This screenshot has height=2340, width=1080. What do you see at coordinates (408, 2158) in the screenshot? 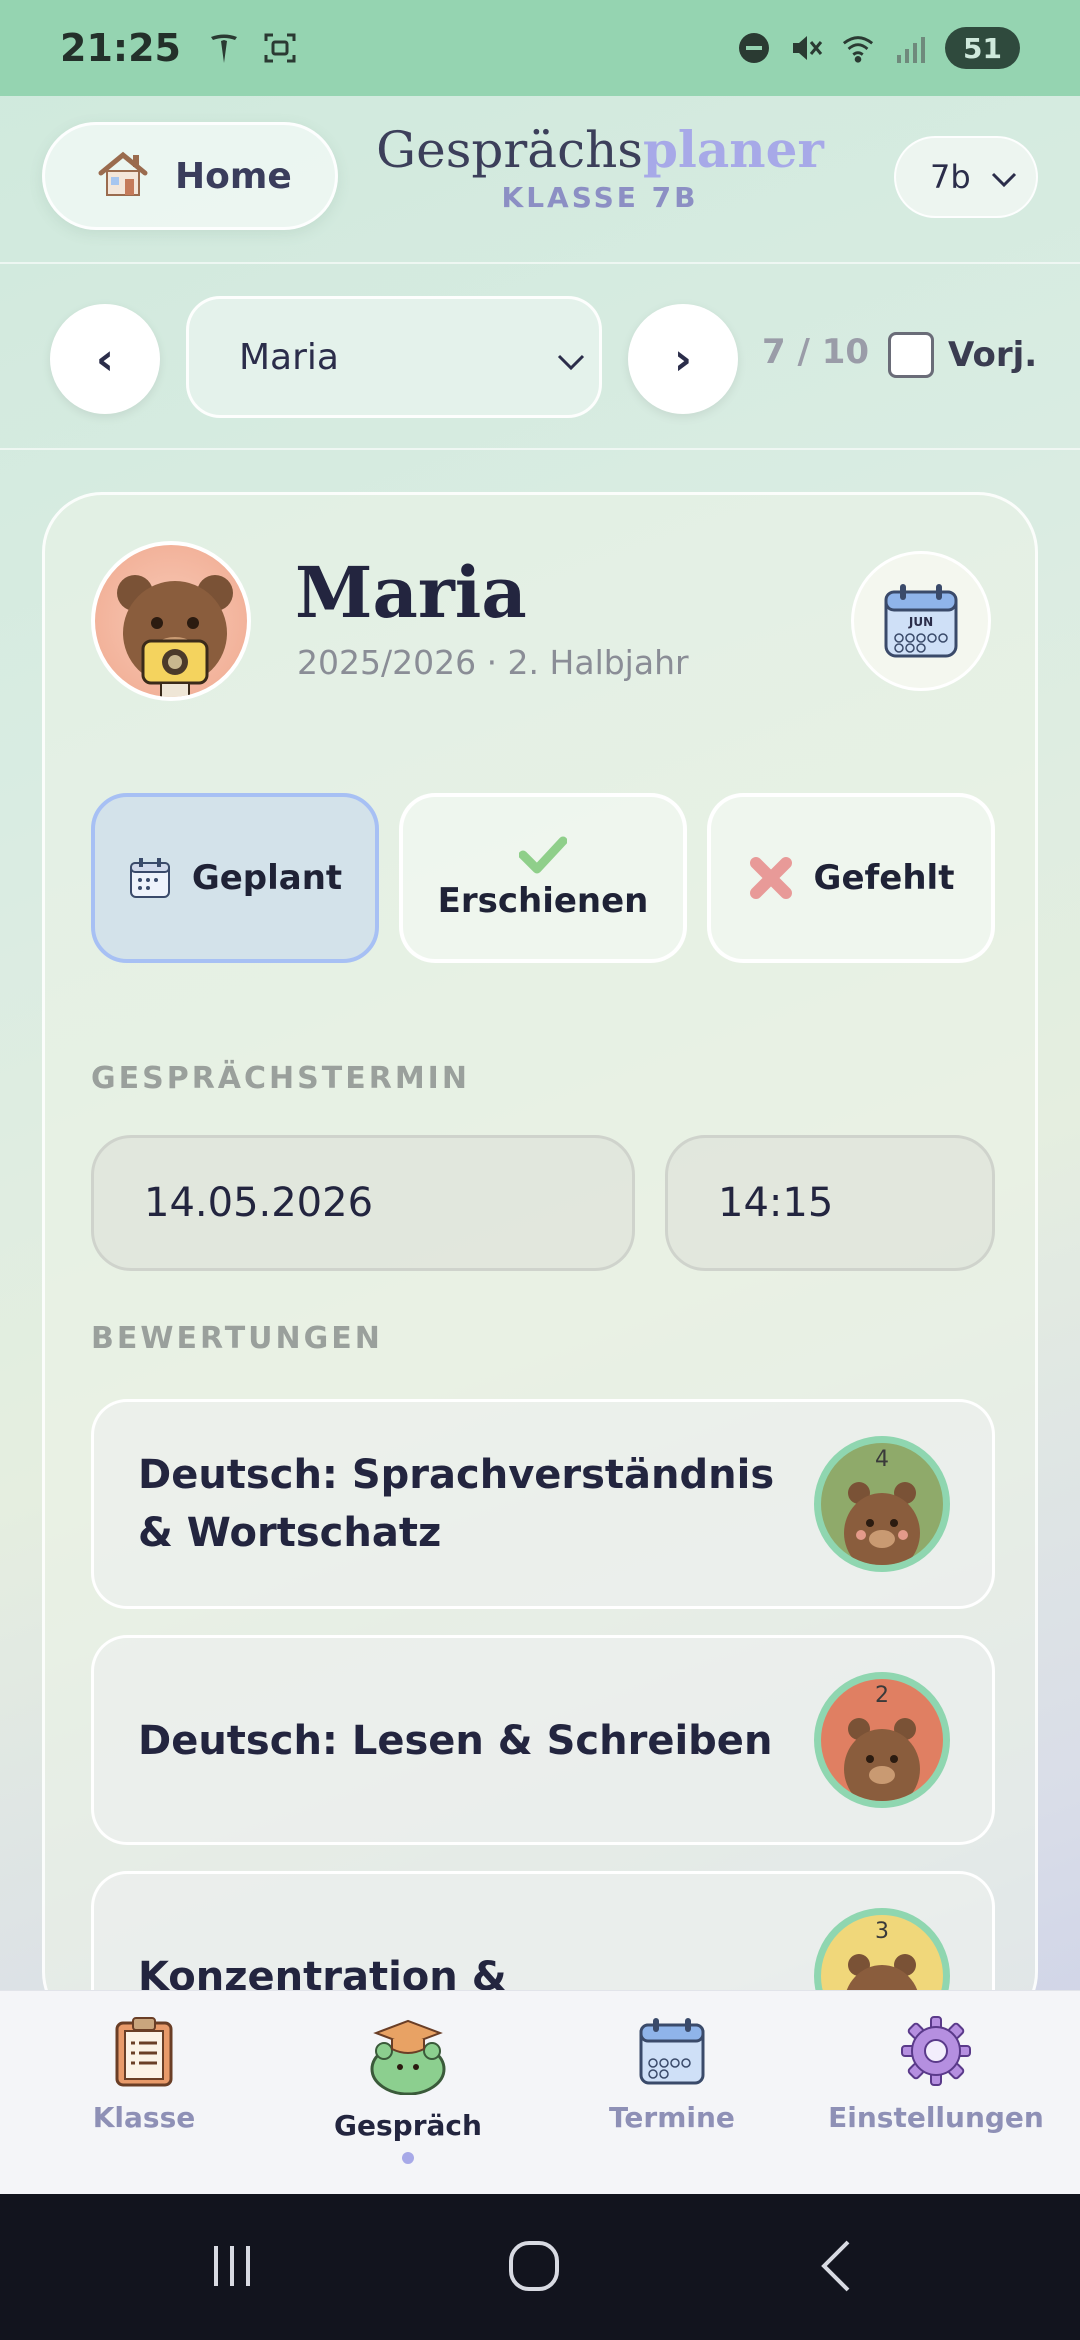
I see `active-indicator` at bounding box center [408, 2158].